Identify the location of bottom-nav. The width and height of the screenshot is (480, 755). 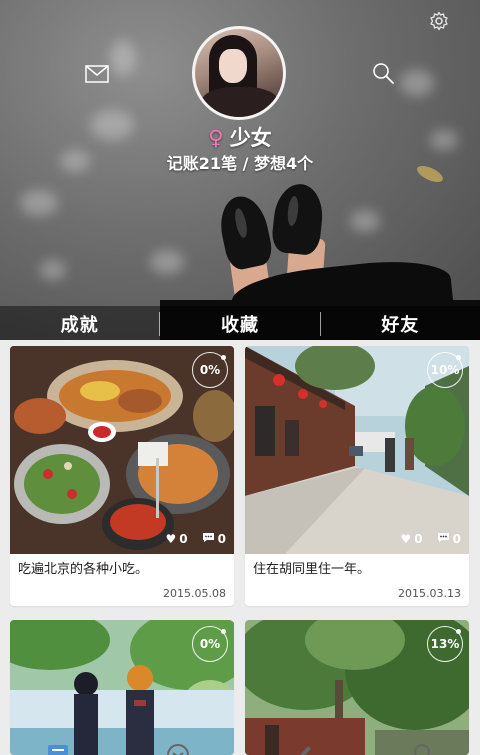
(240, 748).